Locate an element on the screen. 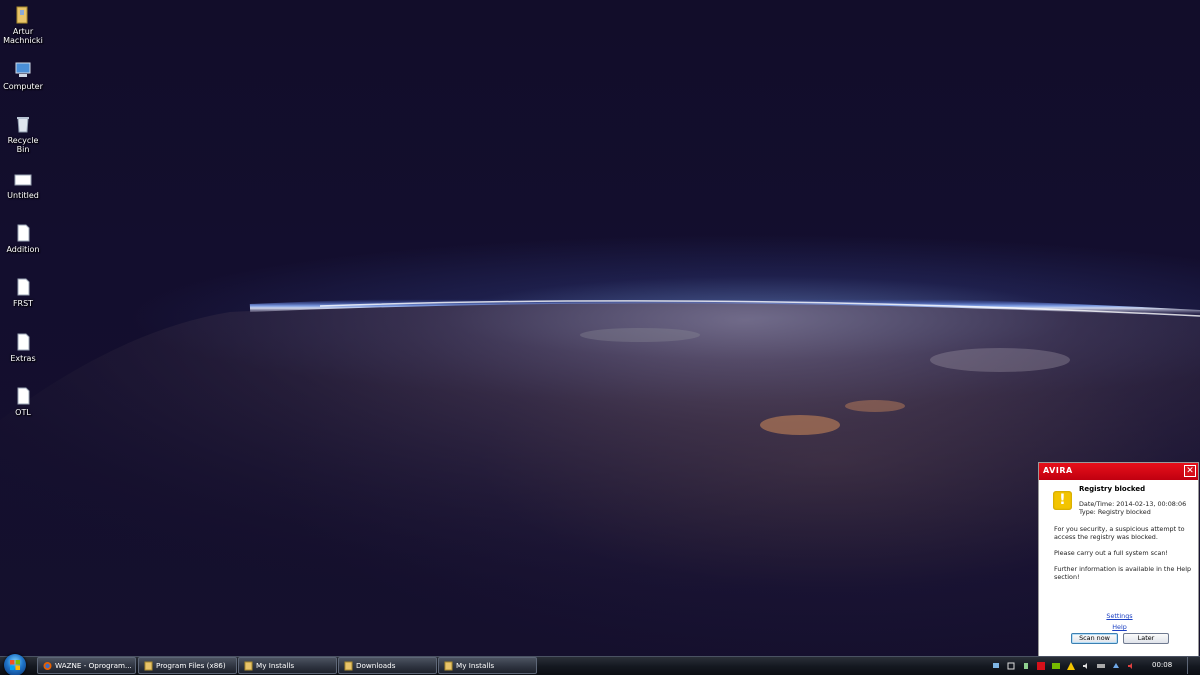  desktop-icon-label: Addition is located at coordinates (23, 249).